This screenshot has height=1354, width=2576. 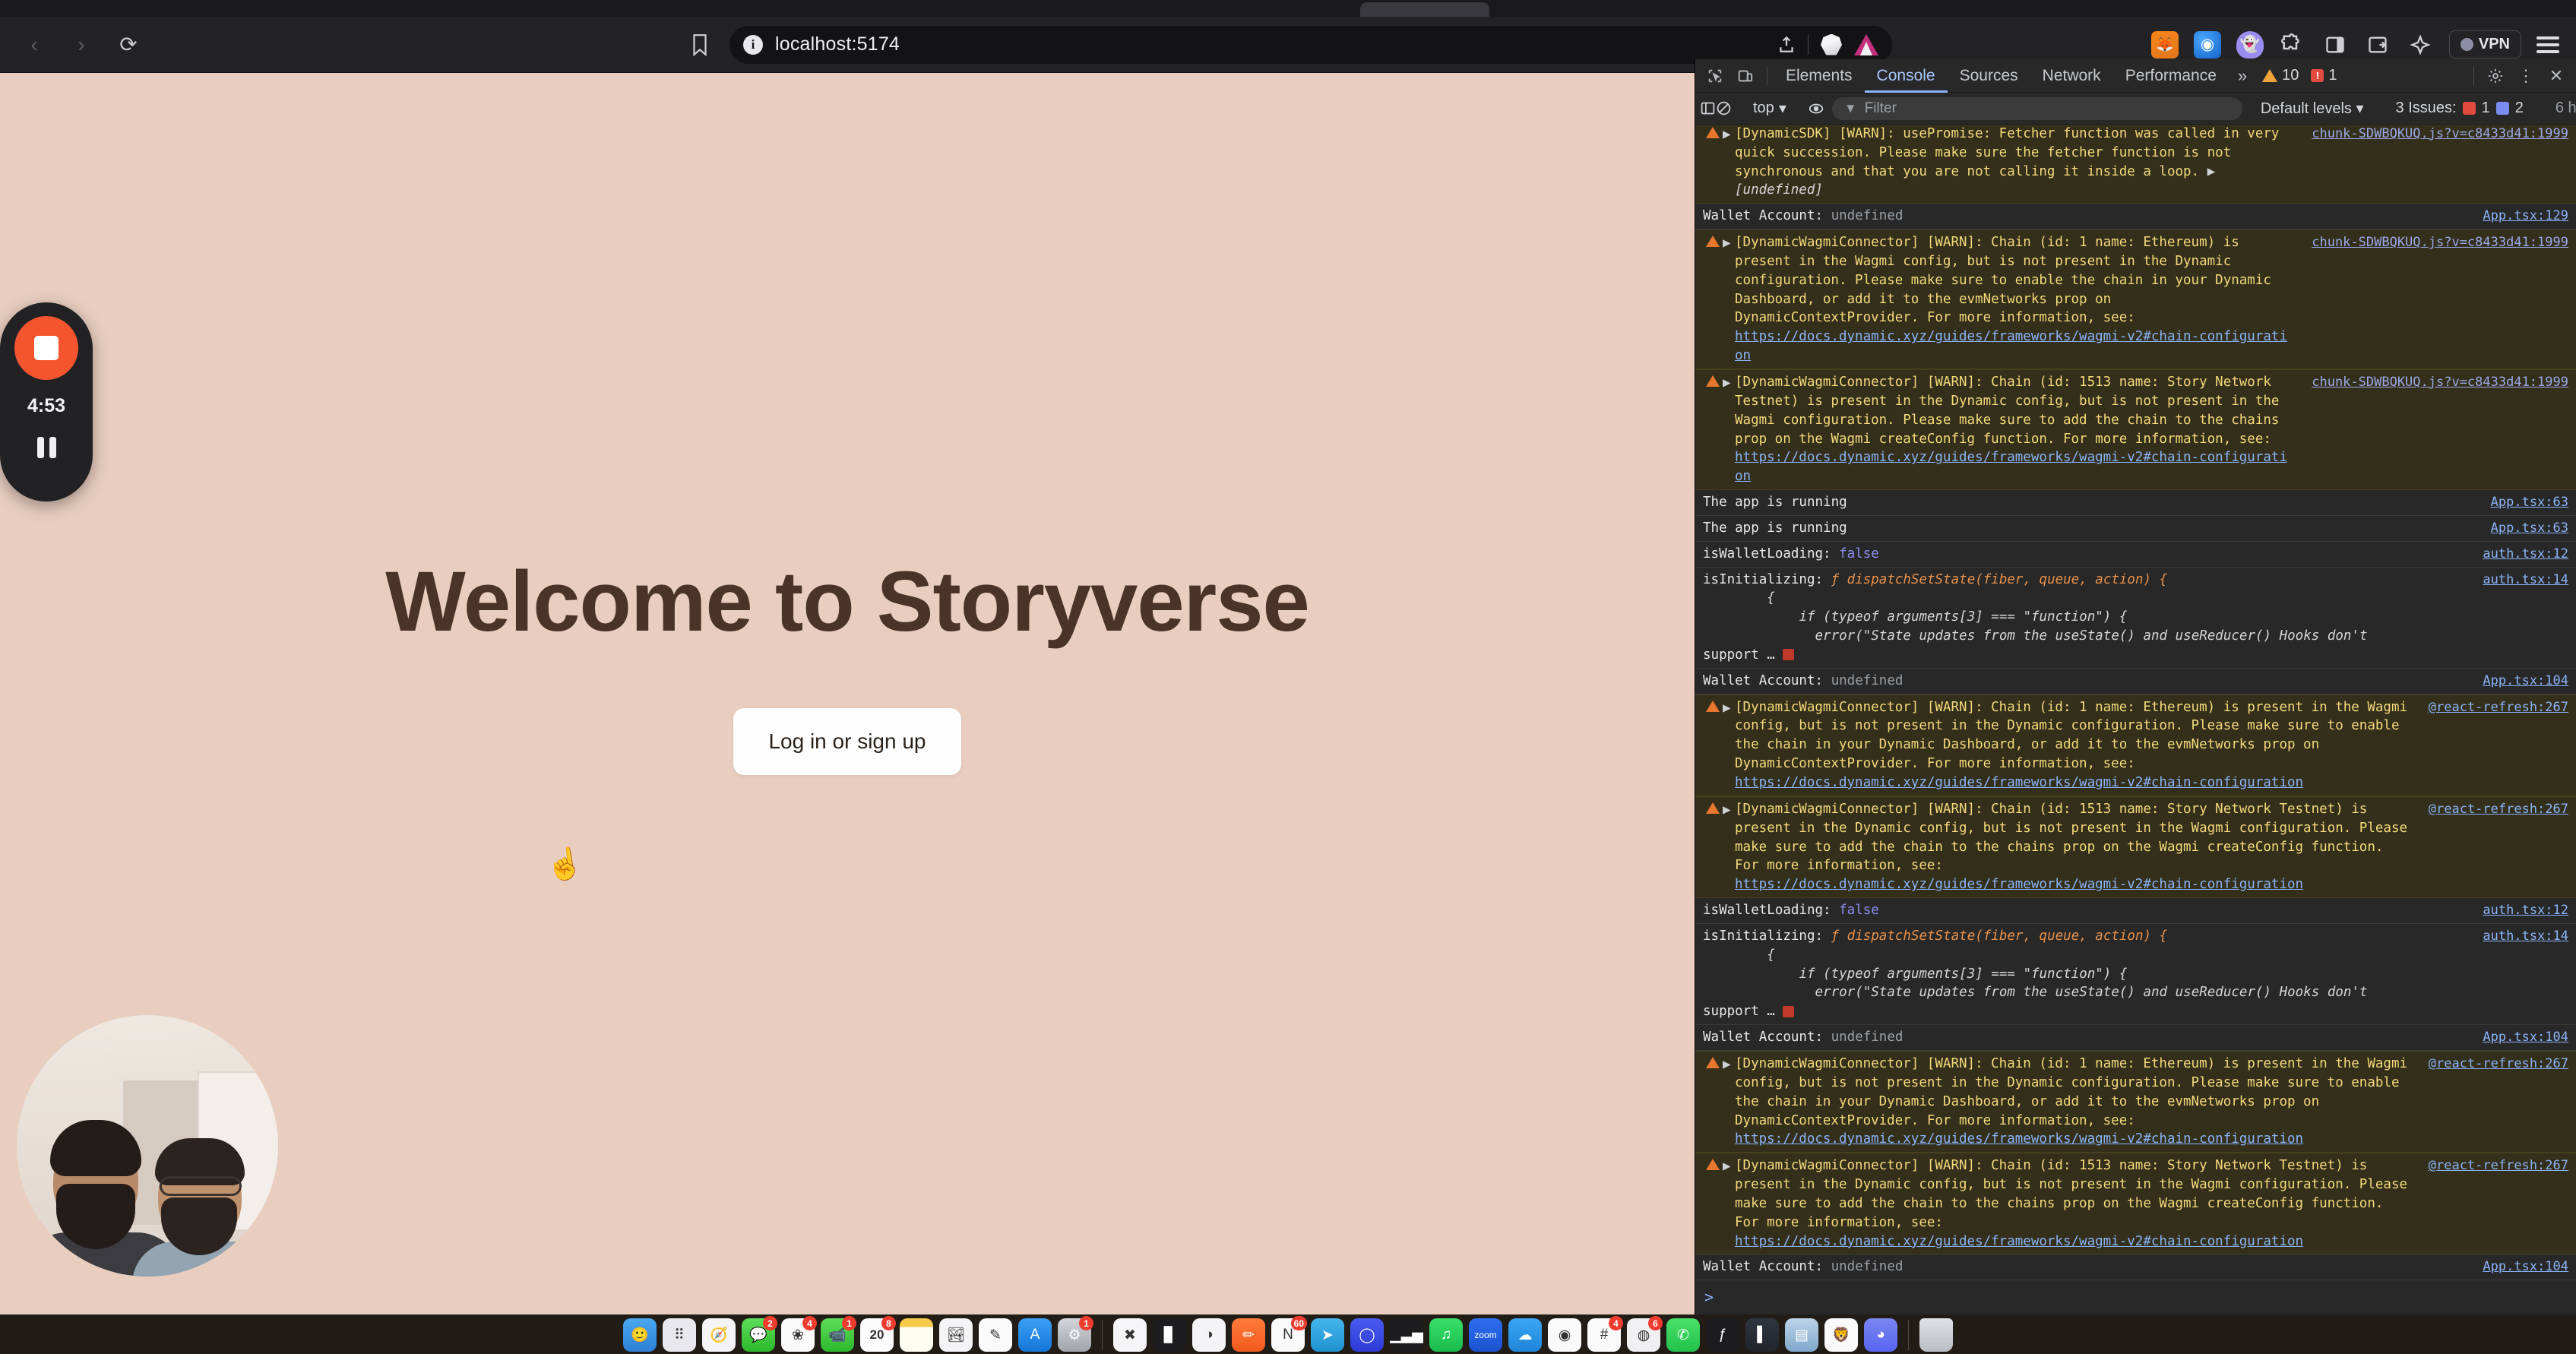 I want to click on dock-item-slack: #4, so click(x=1605, y=1334).